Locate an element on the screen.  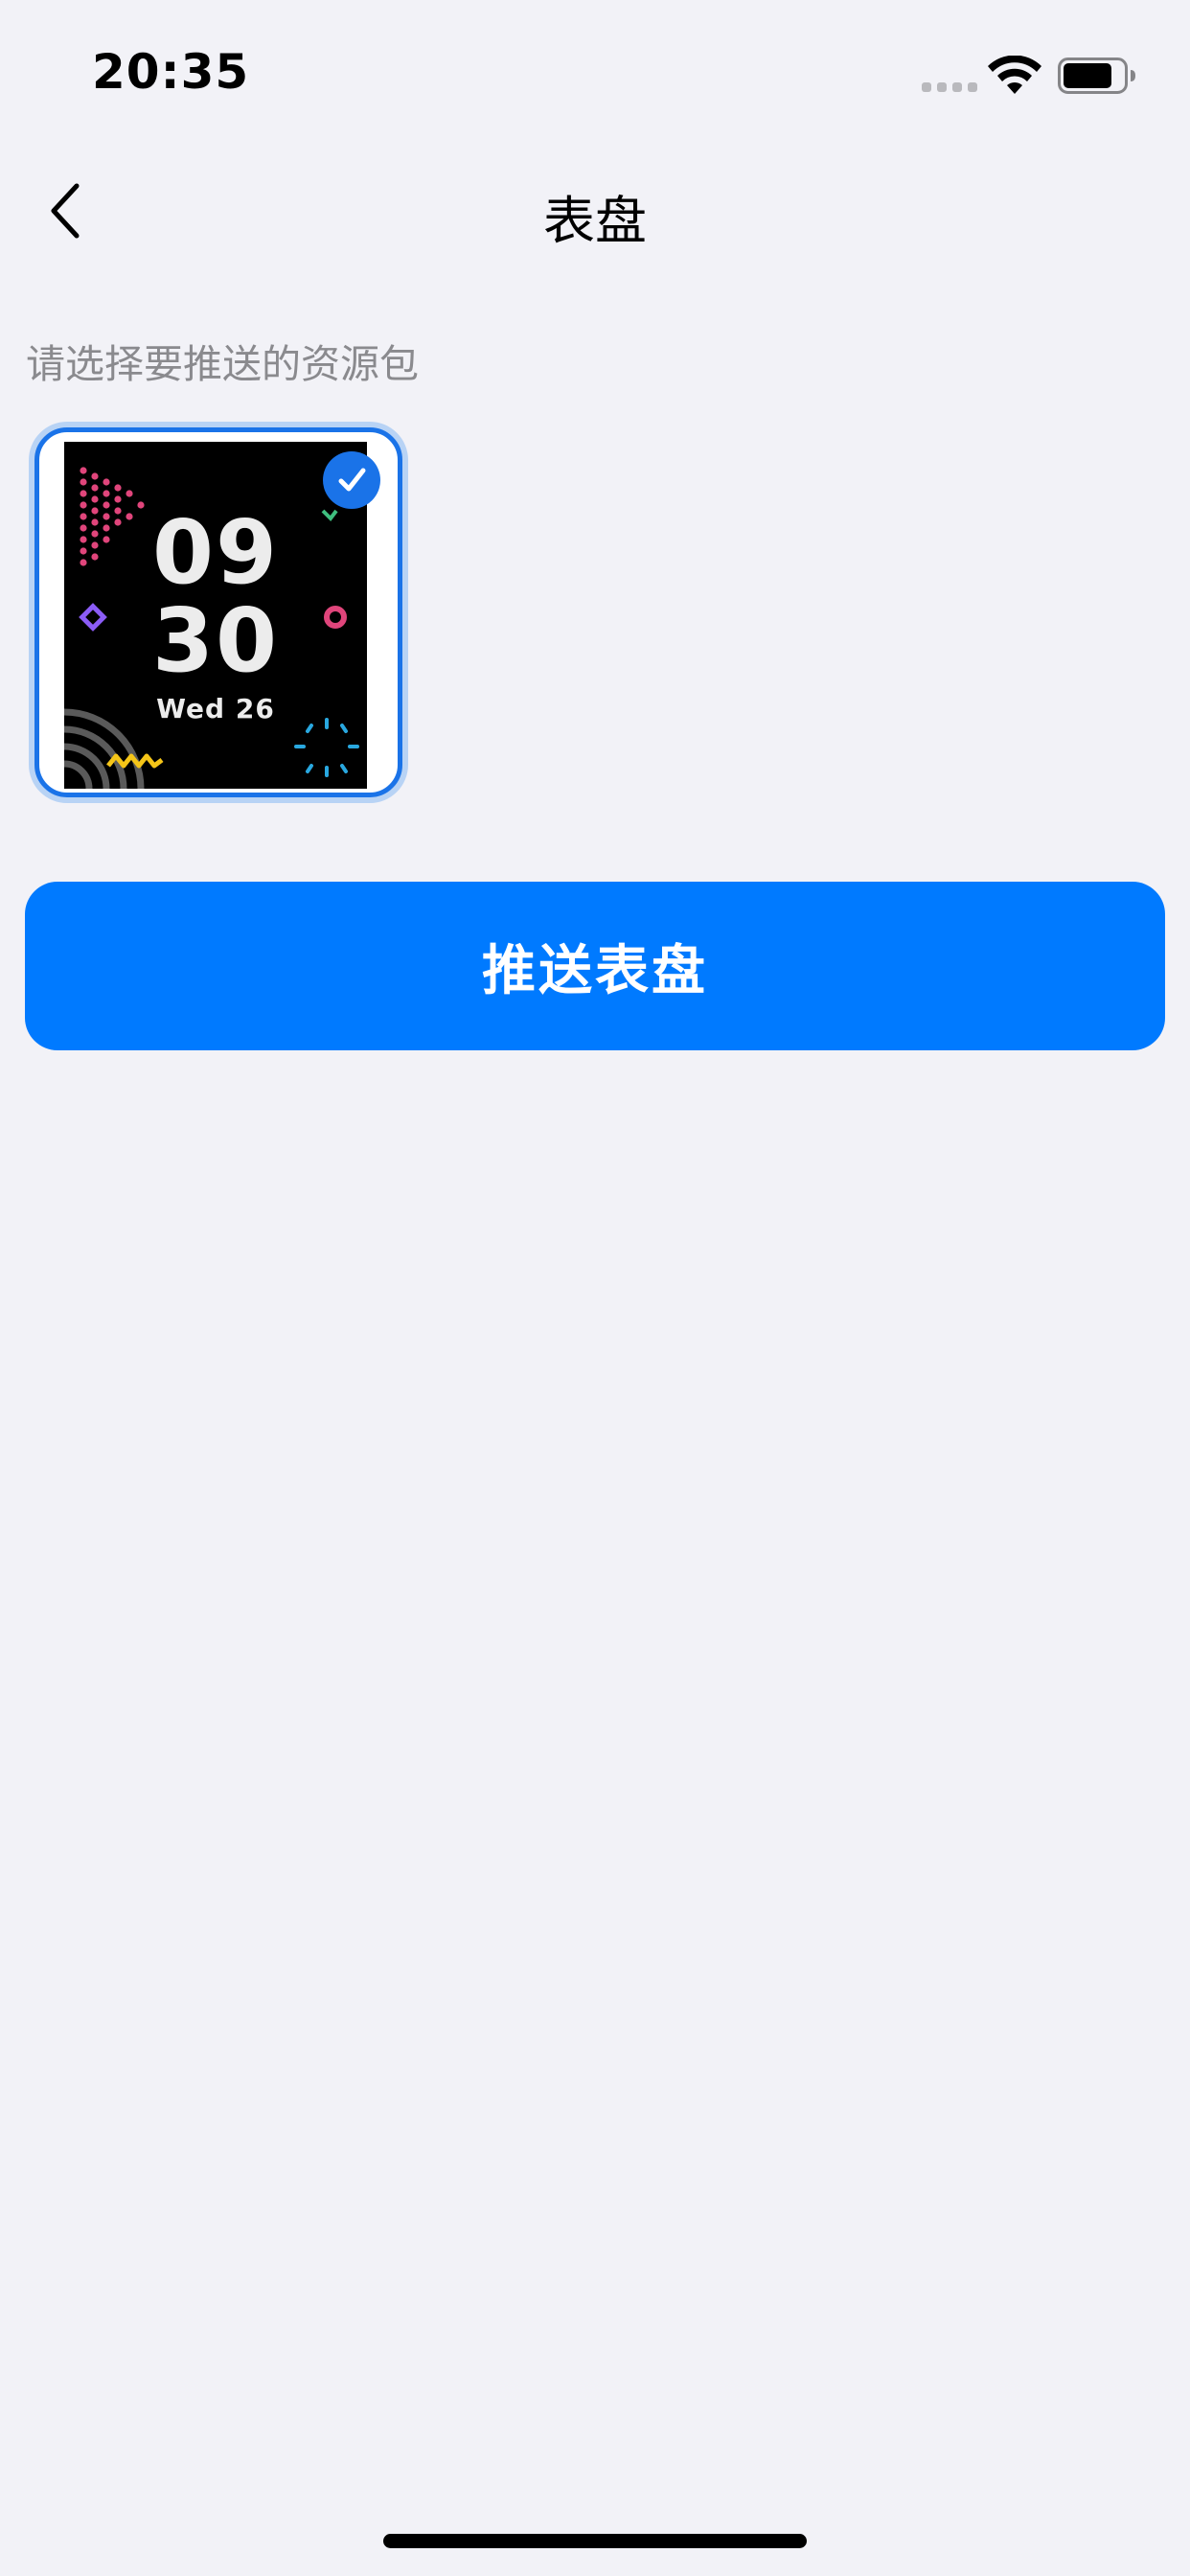
status-bar: 20:35 is located at coordinates (595, 72).